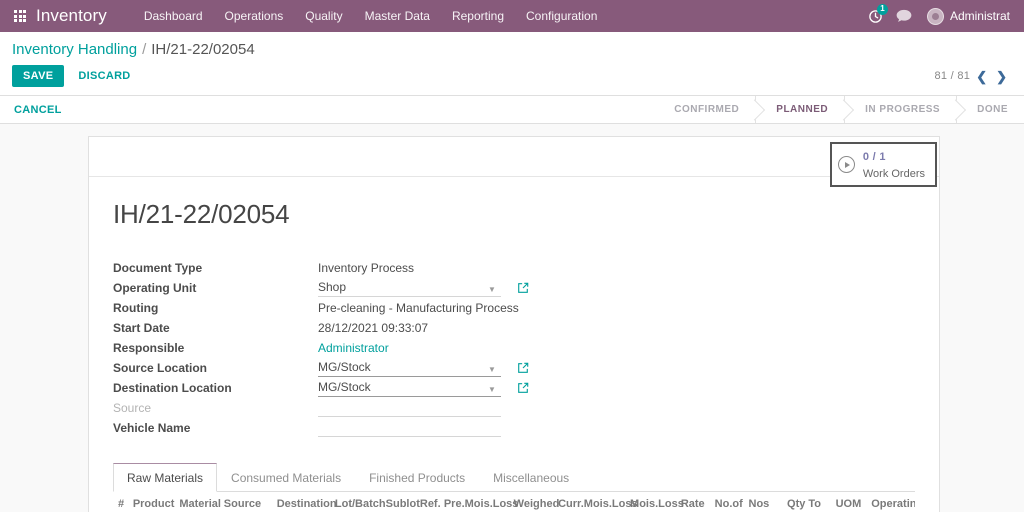  Describe the element at coordinates (410, 502) in the screenshot. I see `col-sublot-ref: SublotRef.` at that location.